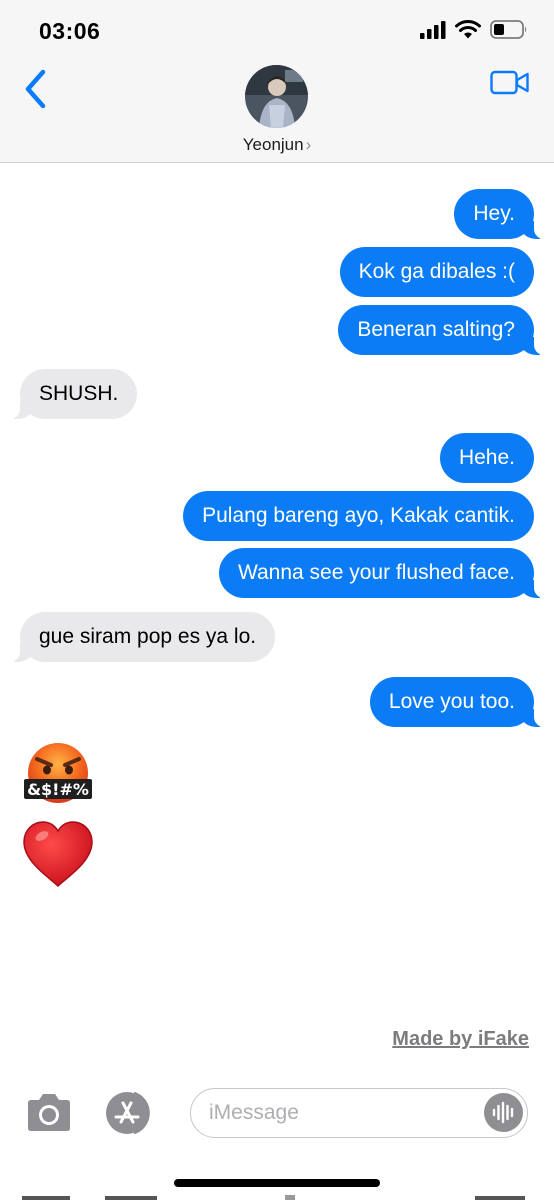 The image size is (554, 1200). I want to click on conversation-header: Yeonjun ›, so click(277, 111).